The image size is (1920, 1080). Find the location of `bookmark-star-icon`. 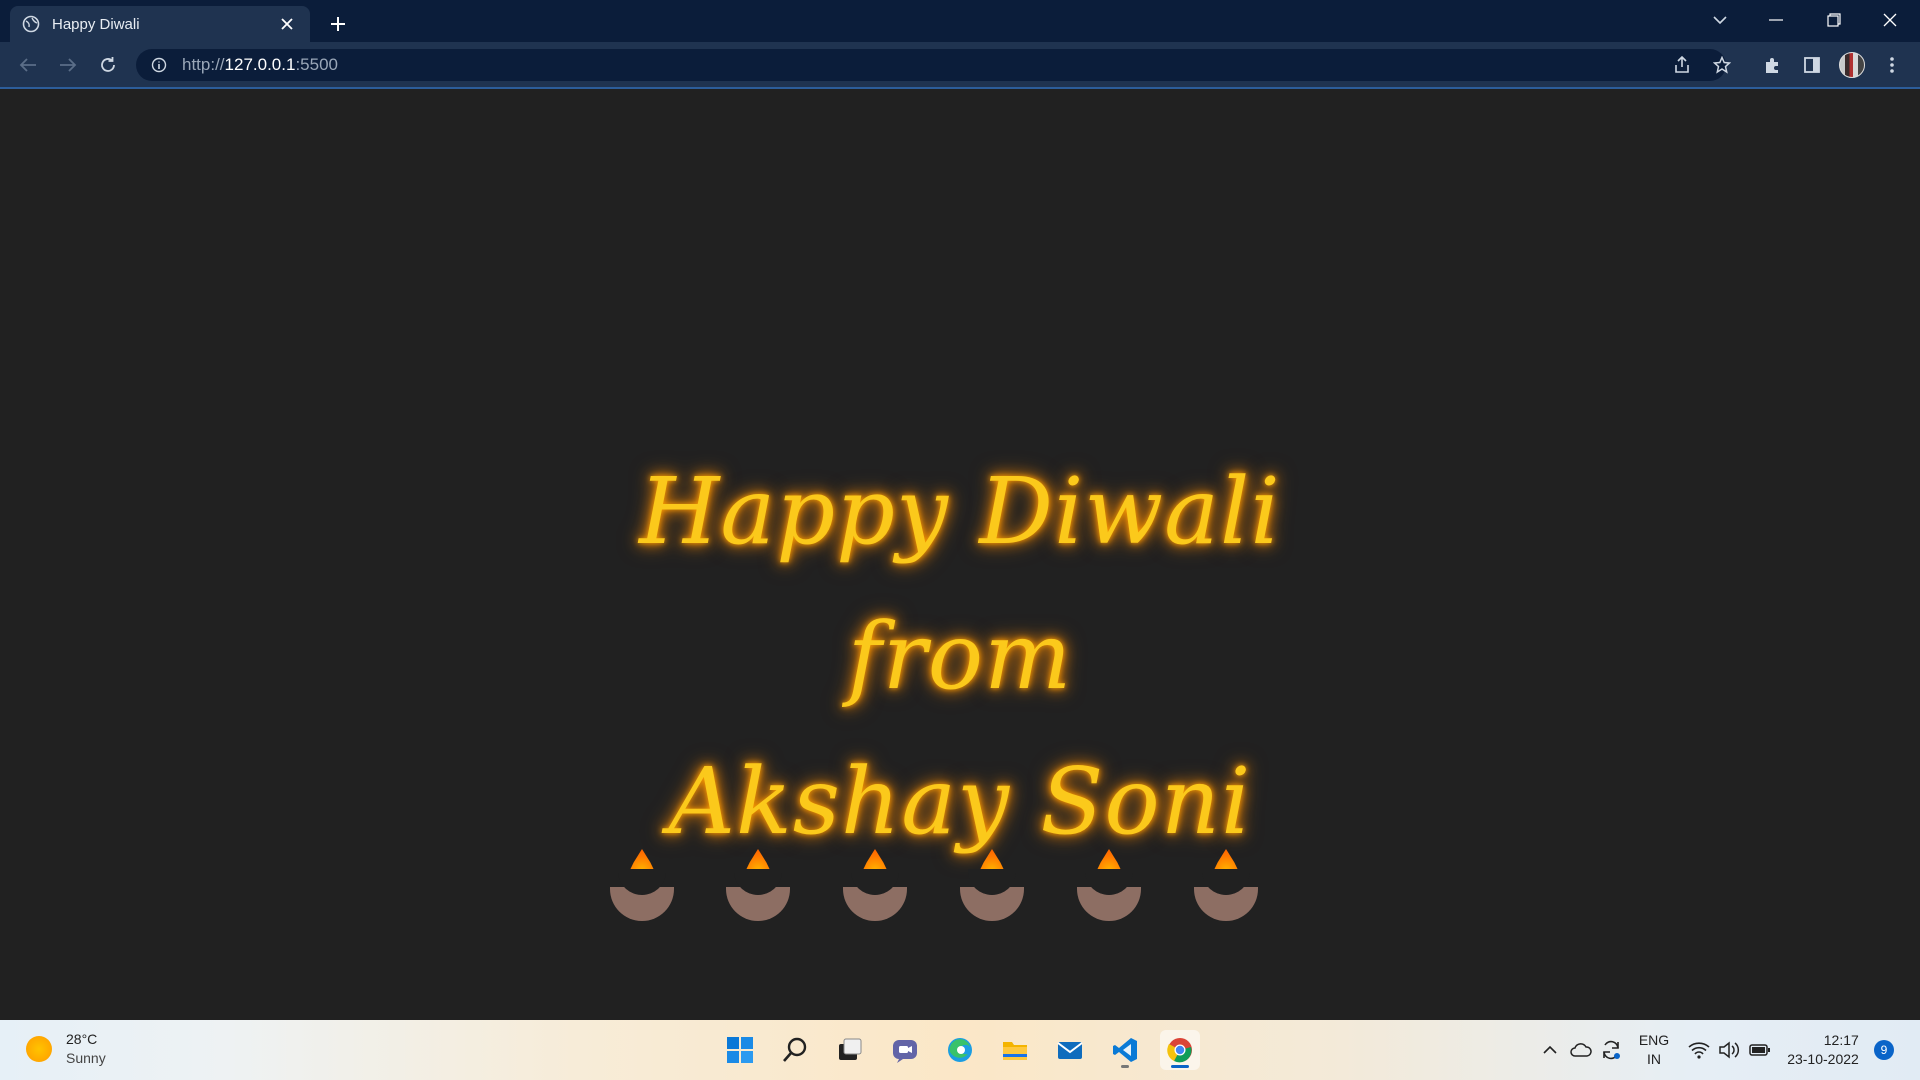

bookmark-star-icon is located at coordinates (1722, 65).